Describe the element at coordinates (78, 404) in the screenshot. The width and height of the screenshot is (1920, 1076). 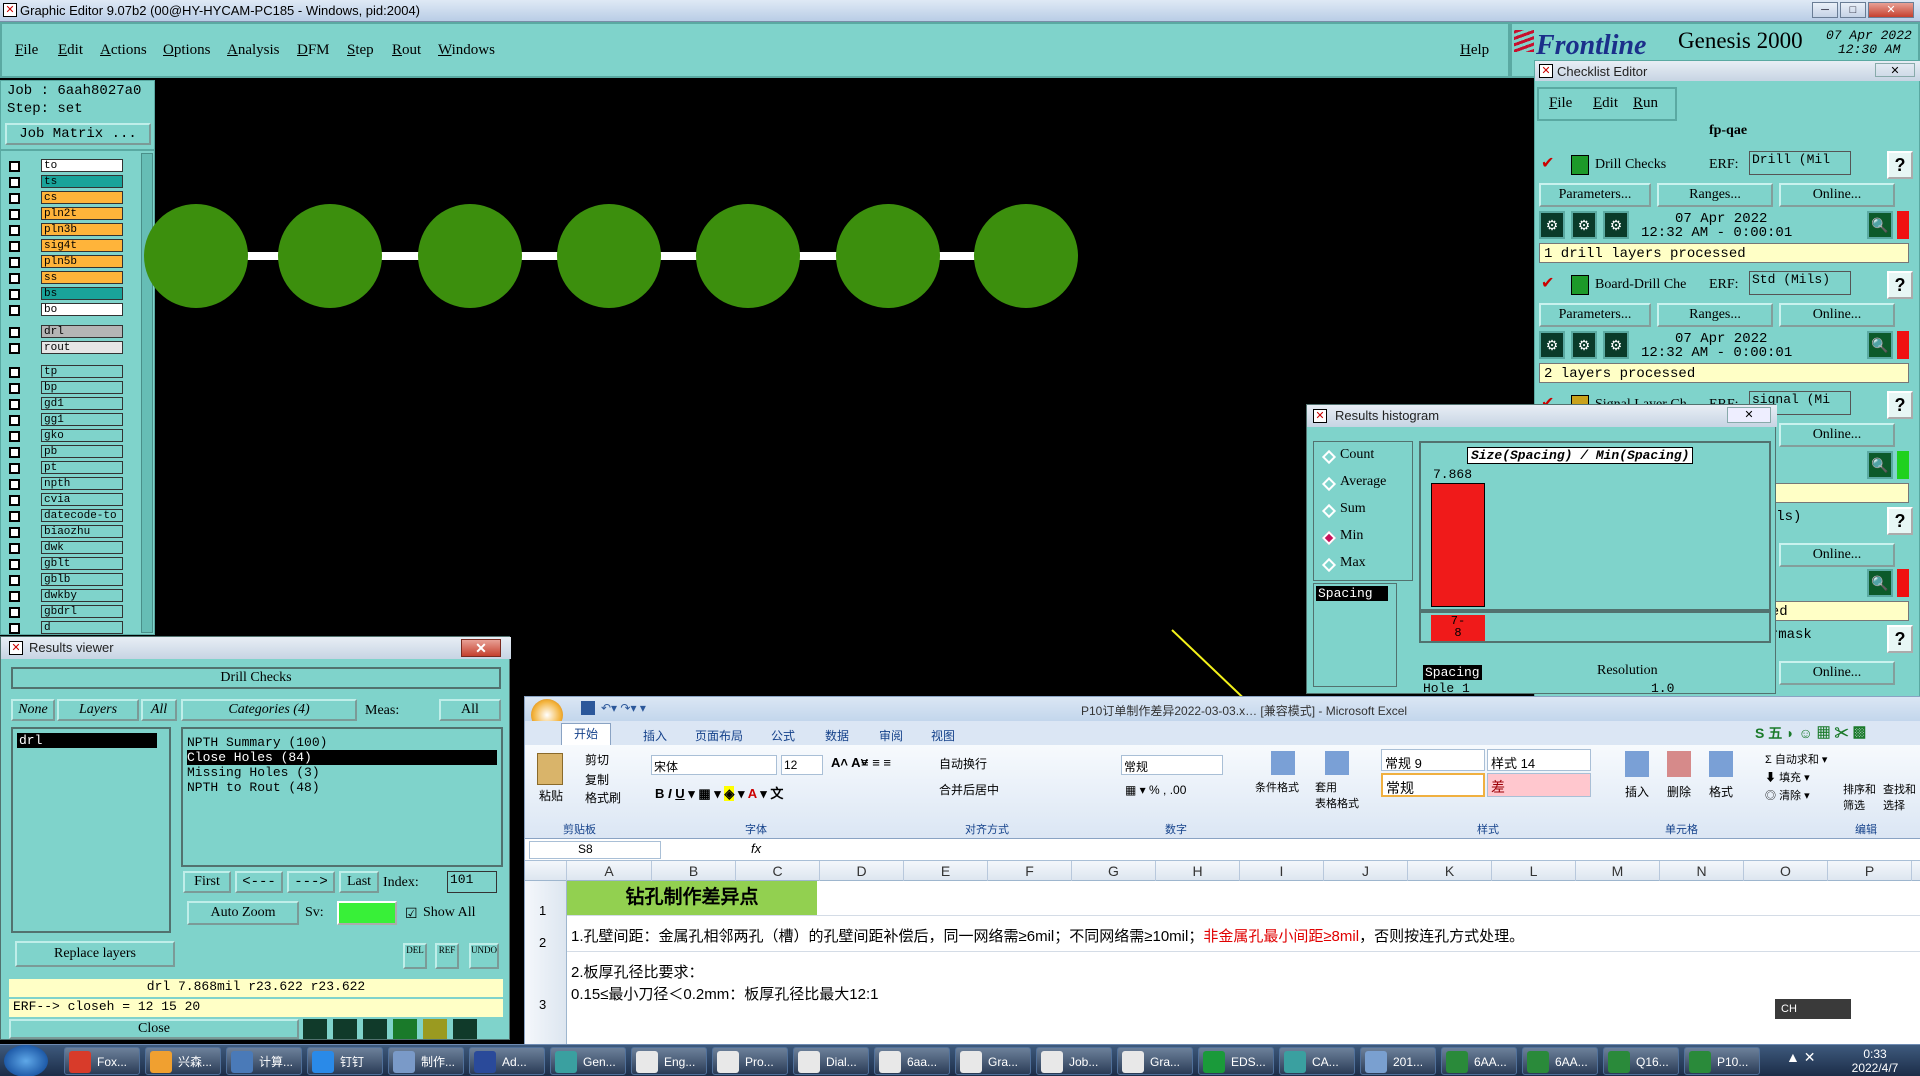
I see `layer-row: gd1` at that location.